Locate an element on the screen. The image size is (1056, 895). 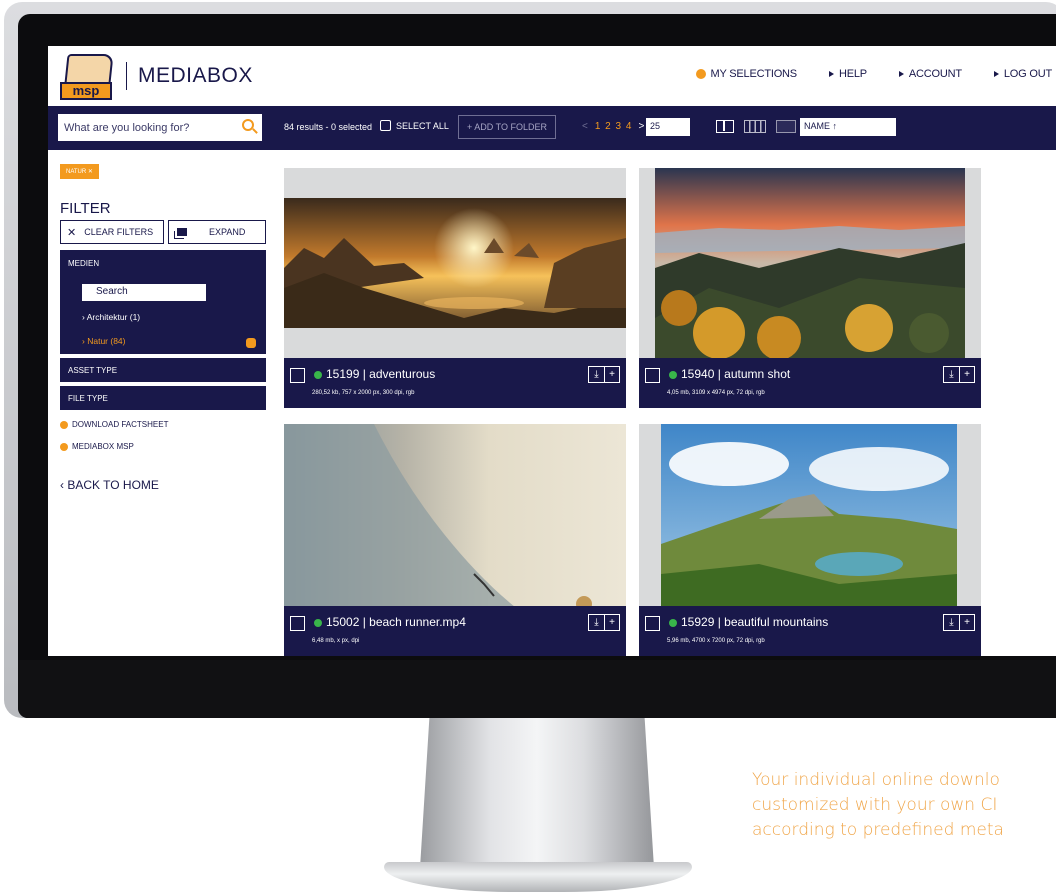
results-count: 84 results - 0 selected is located at coordinates (328, 127).